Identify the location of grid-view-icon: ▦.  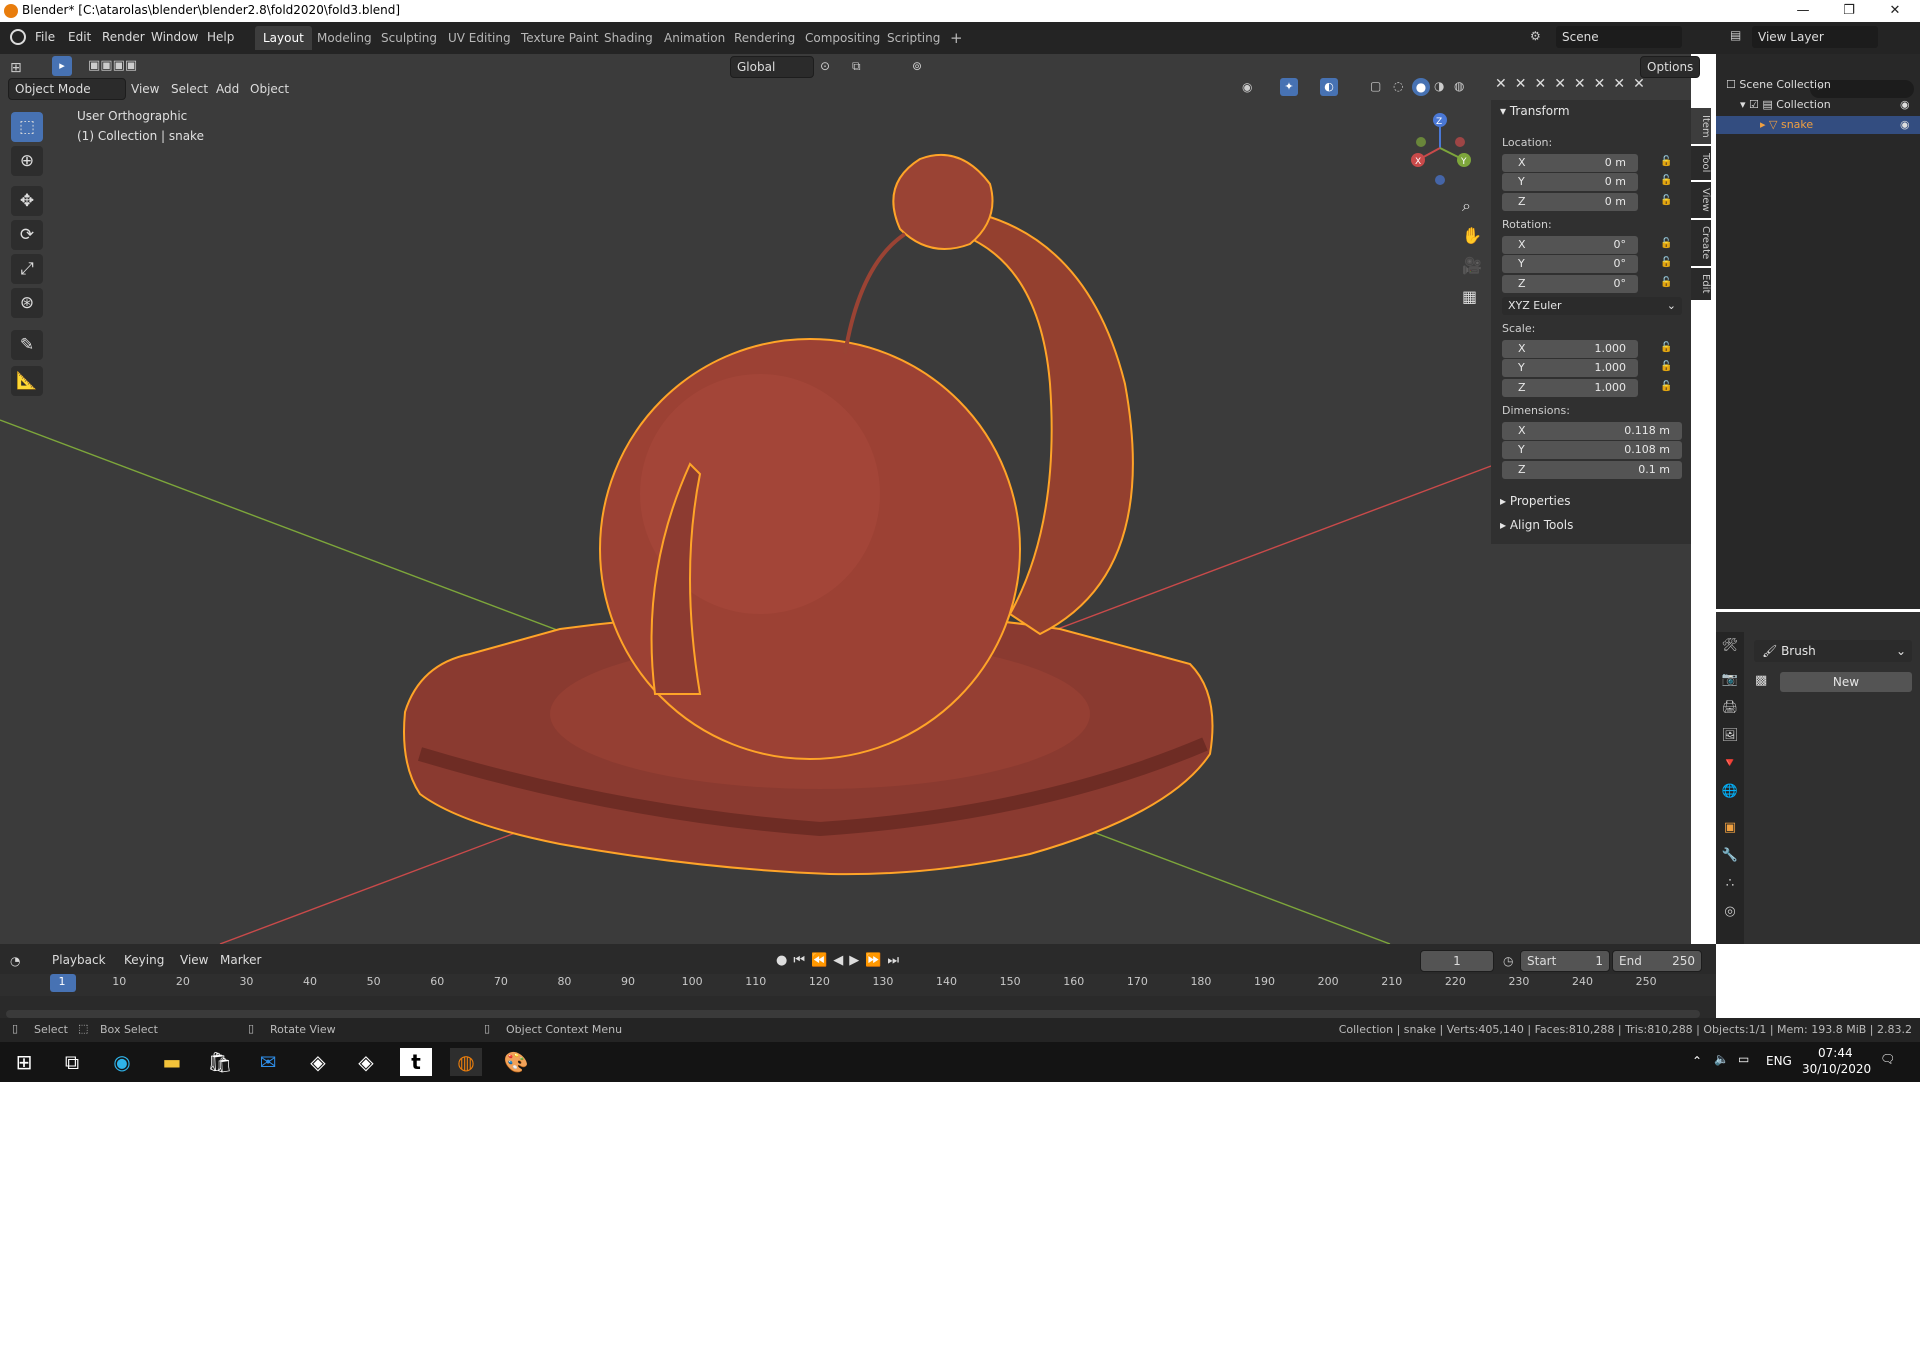
(1469, 296).